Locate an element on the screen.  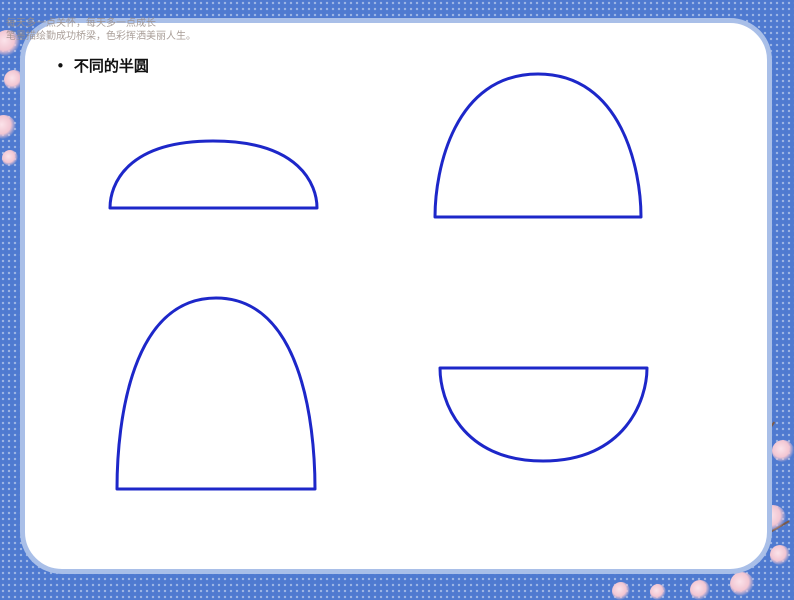
semicircle-flat is located at coordinates (213, 174).